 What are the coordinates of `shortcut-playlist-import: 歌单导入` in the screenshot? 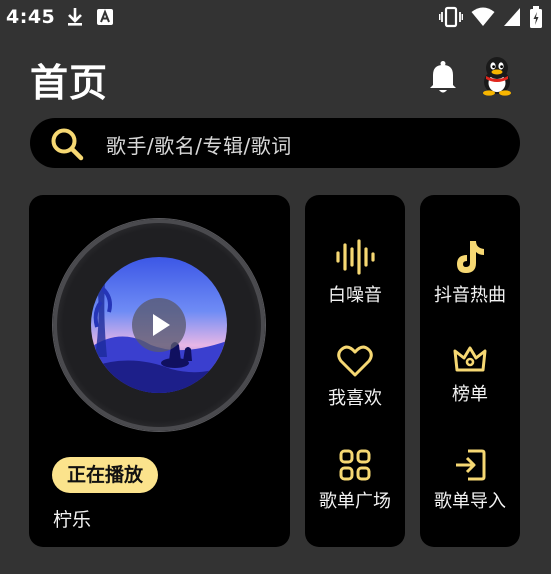 It's located at (470, 481).